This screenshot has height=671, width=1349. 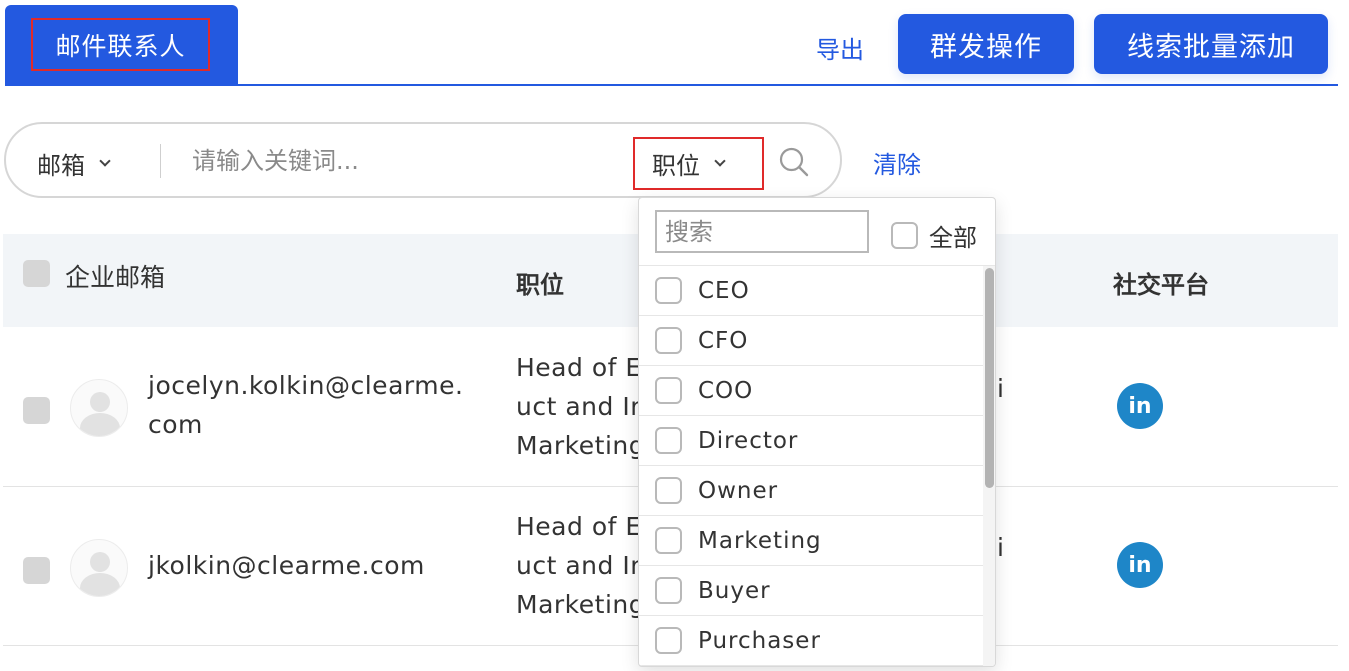 What do you see at coordinates (36, 273) in the screenshot?
I see `select-all-checkbox` at bounding box center [36, 273].